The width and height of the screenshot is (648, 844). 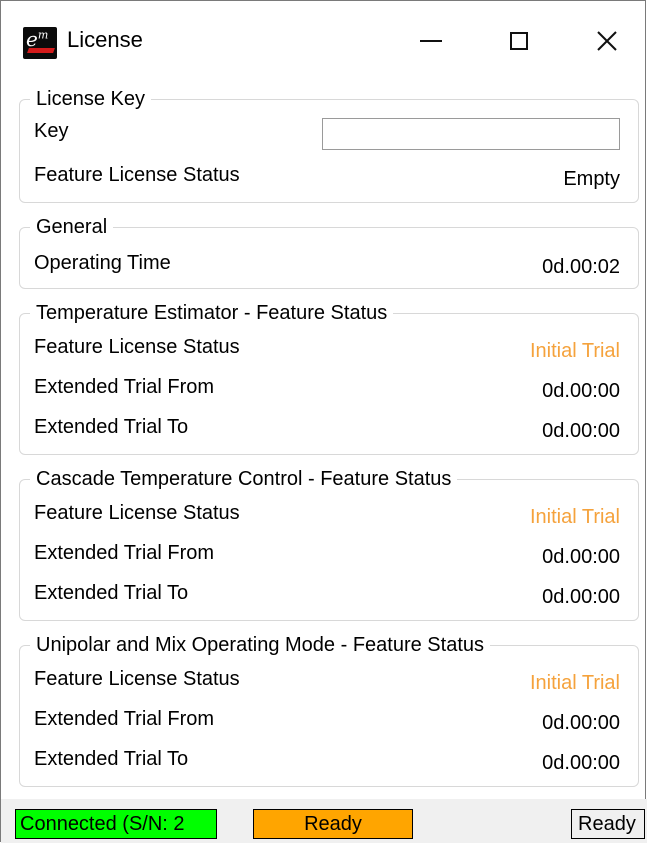 What do you see at coordinates (327, 263) in the screenshot?
I see `operating-time-row: Operating Time 0d.00:02` at bounding box center [327, 263].